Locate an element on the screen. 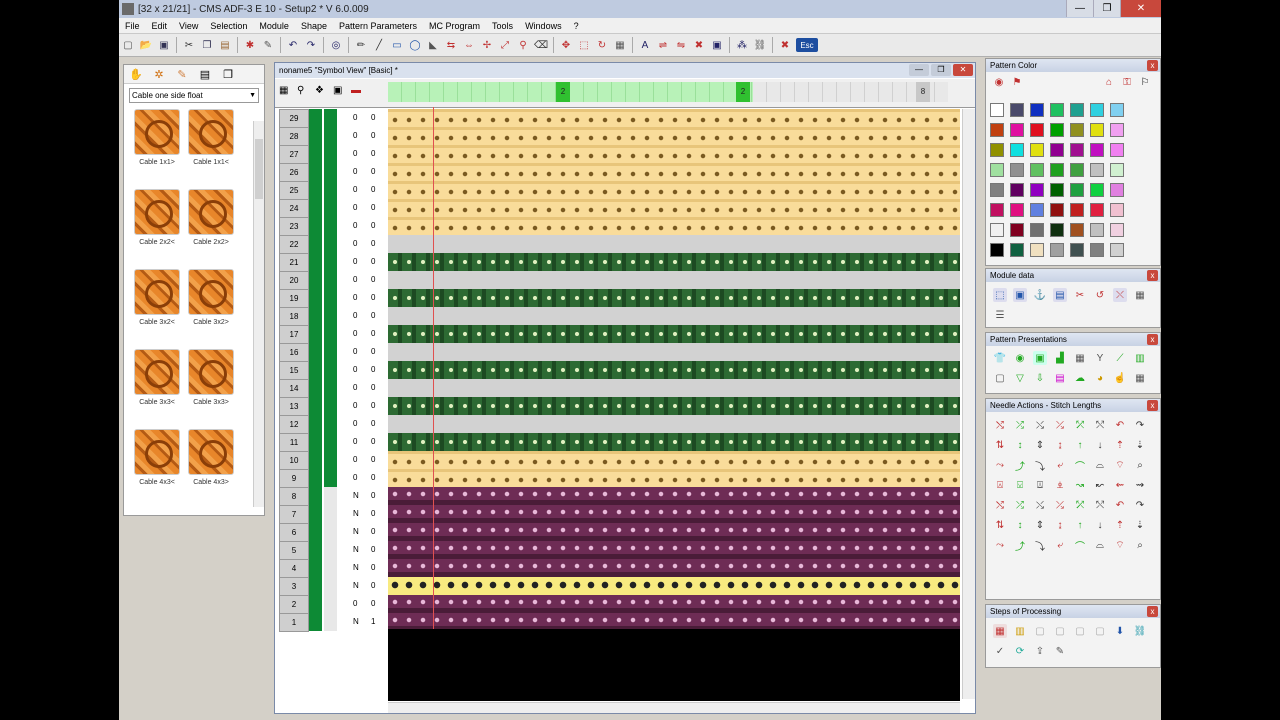  row-header: 17 0 0 is located at coordinates (331, 334).